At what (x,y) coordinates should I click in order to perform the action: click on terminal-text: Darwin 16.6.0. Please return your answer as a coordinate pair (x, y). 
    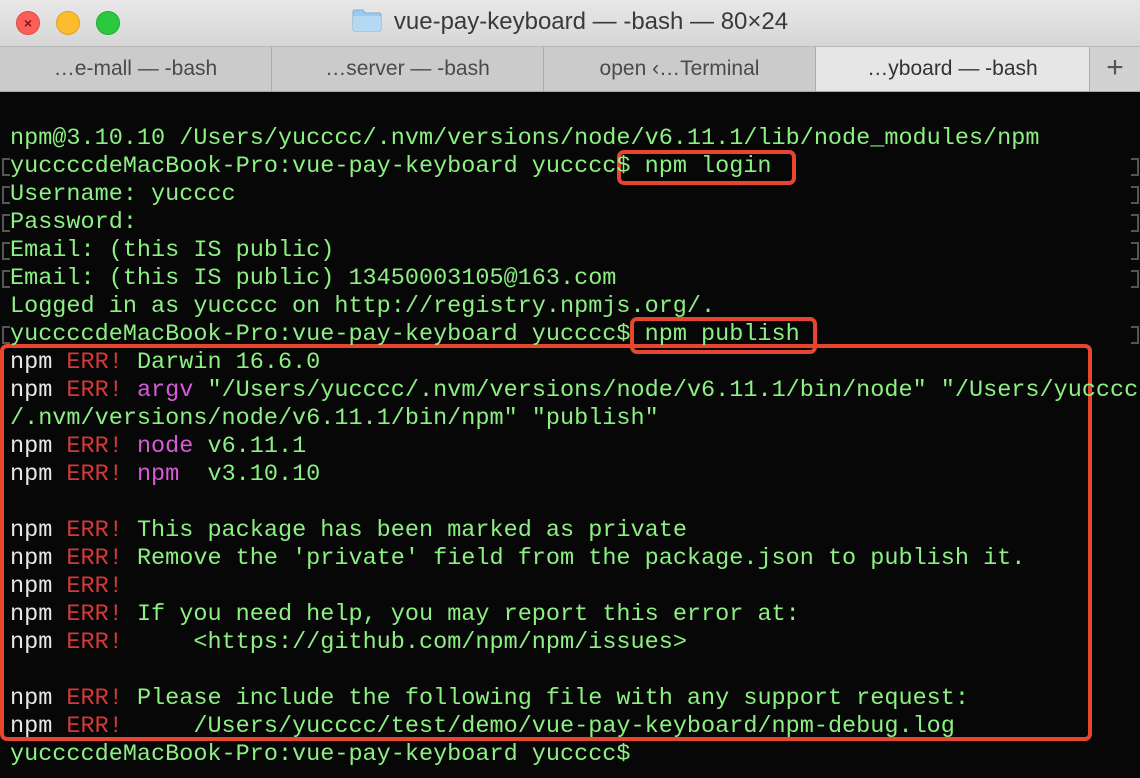
    Looking at the image, I should click on (221, 362).